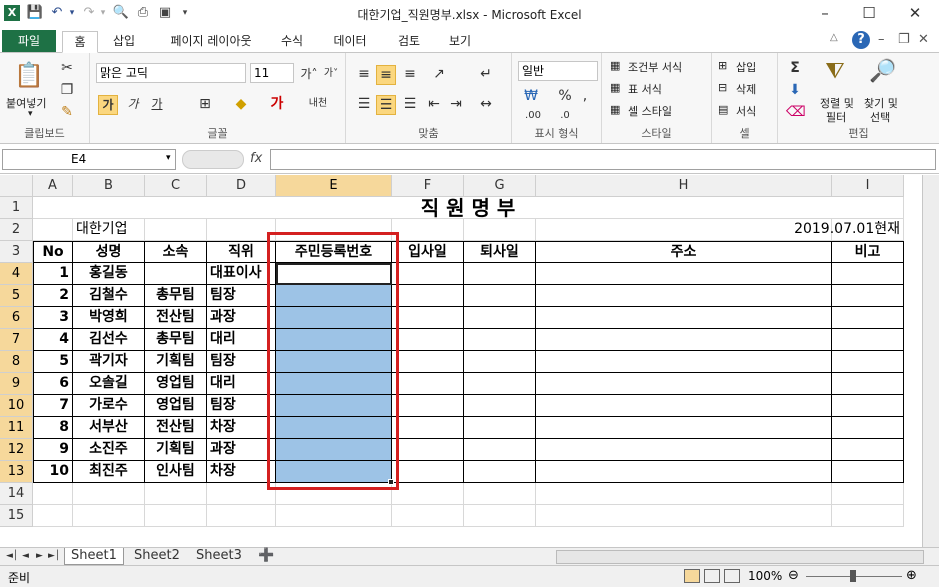 This screenshot has width=939, height=587. What do you see at coordinates (558, 71) in the screenshot?
I see `number-format-select: 일반` at bounding box center [558, 71].